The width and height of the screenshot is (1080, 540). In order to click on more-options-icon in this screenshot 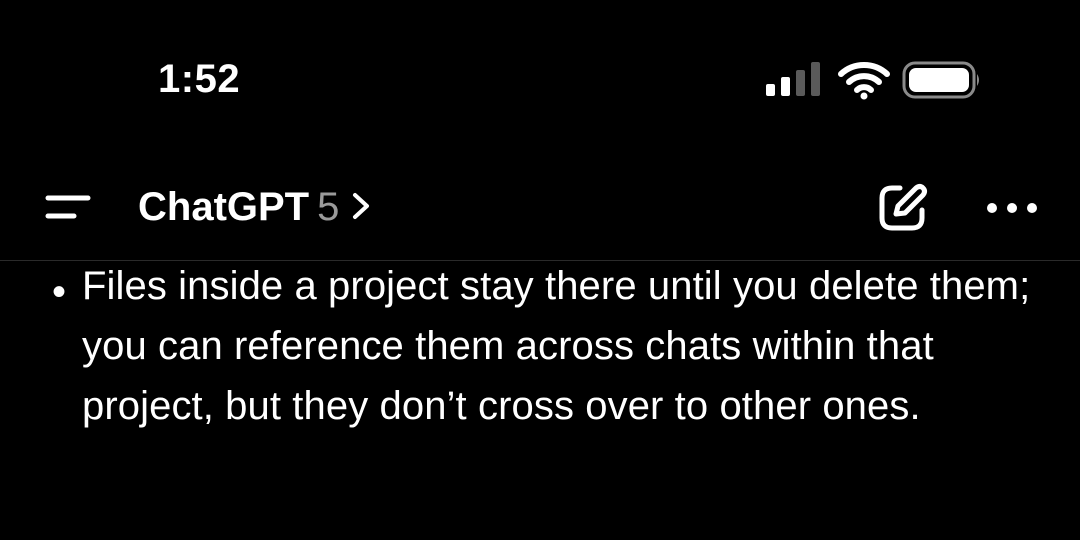, I will do `click(1012, 208)`.